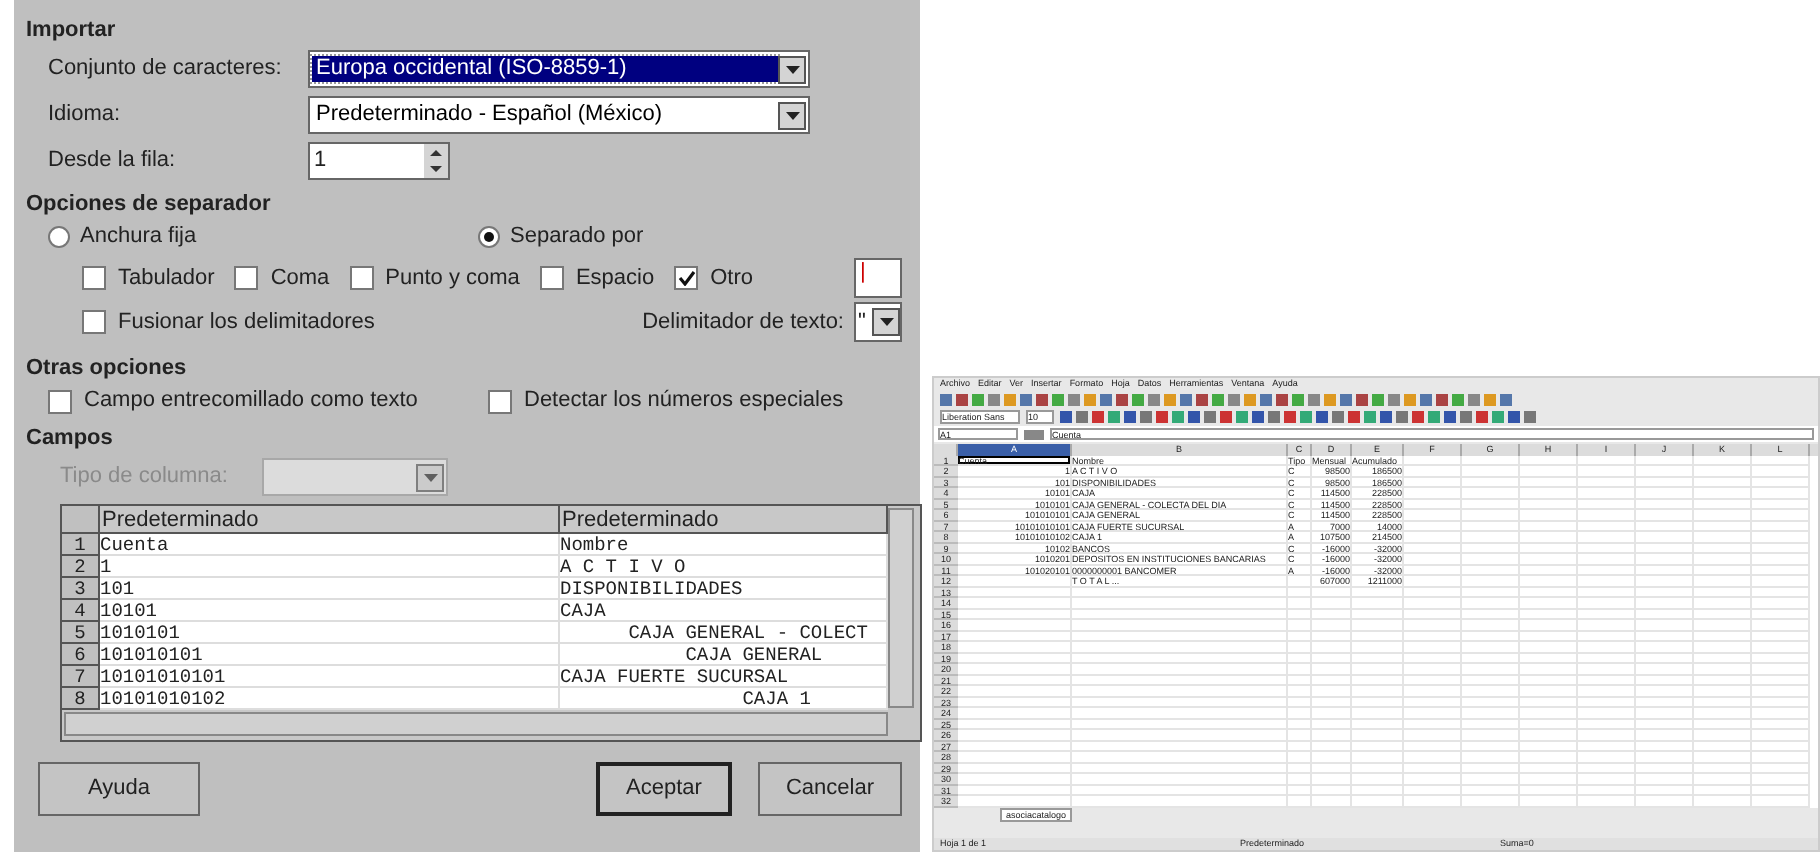 This screenshot has height=852, width=1820. I want to click on table-cell: A C T I V O, so click(724, 567).